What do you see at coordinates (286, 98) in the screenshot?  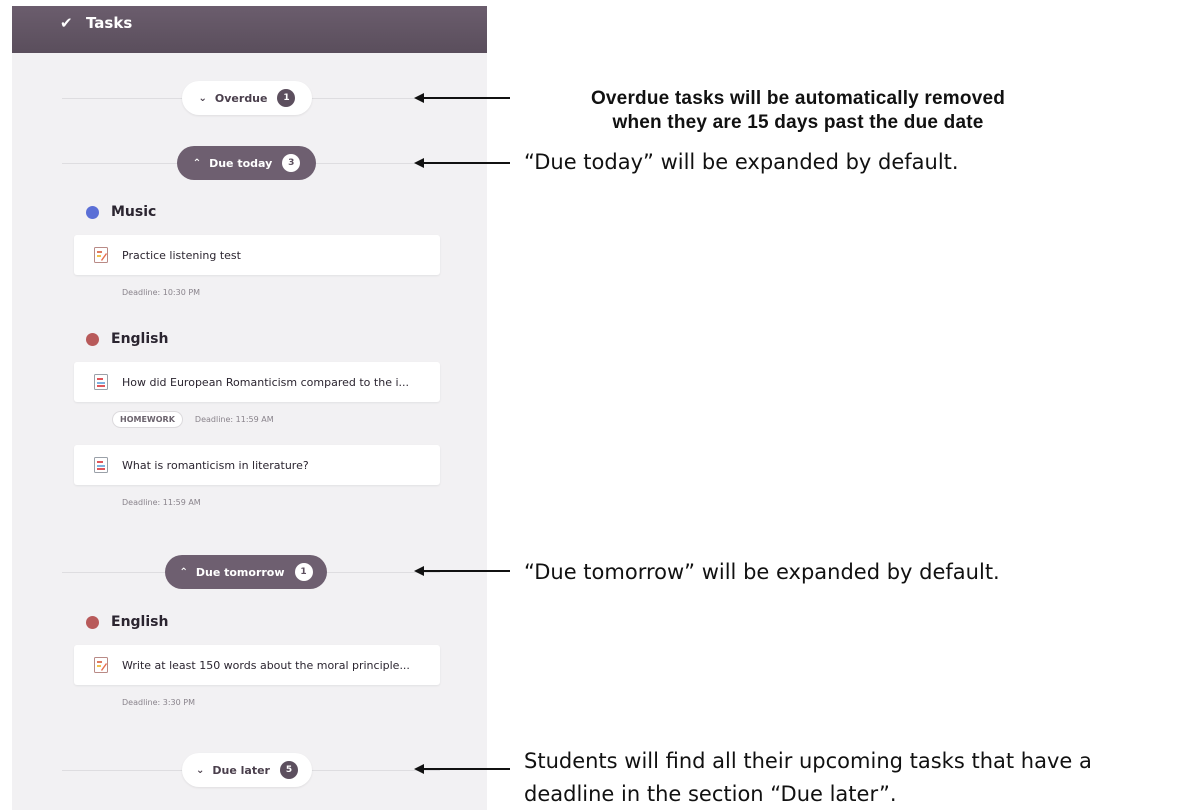 I see `overdue-count: 1` at bounding box center [286, 98].